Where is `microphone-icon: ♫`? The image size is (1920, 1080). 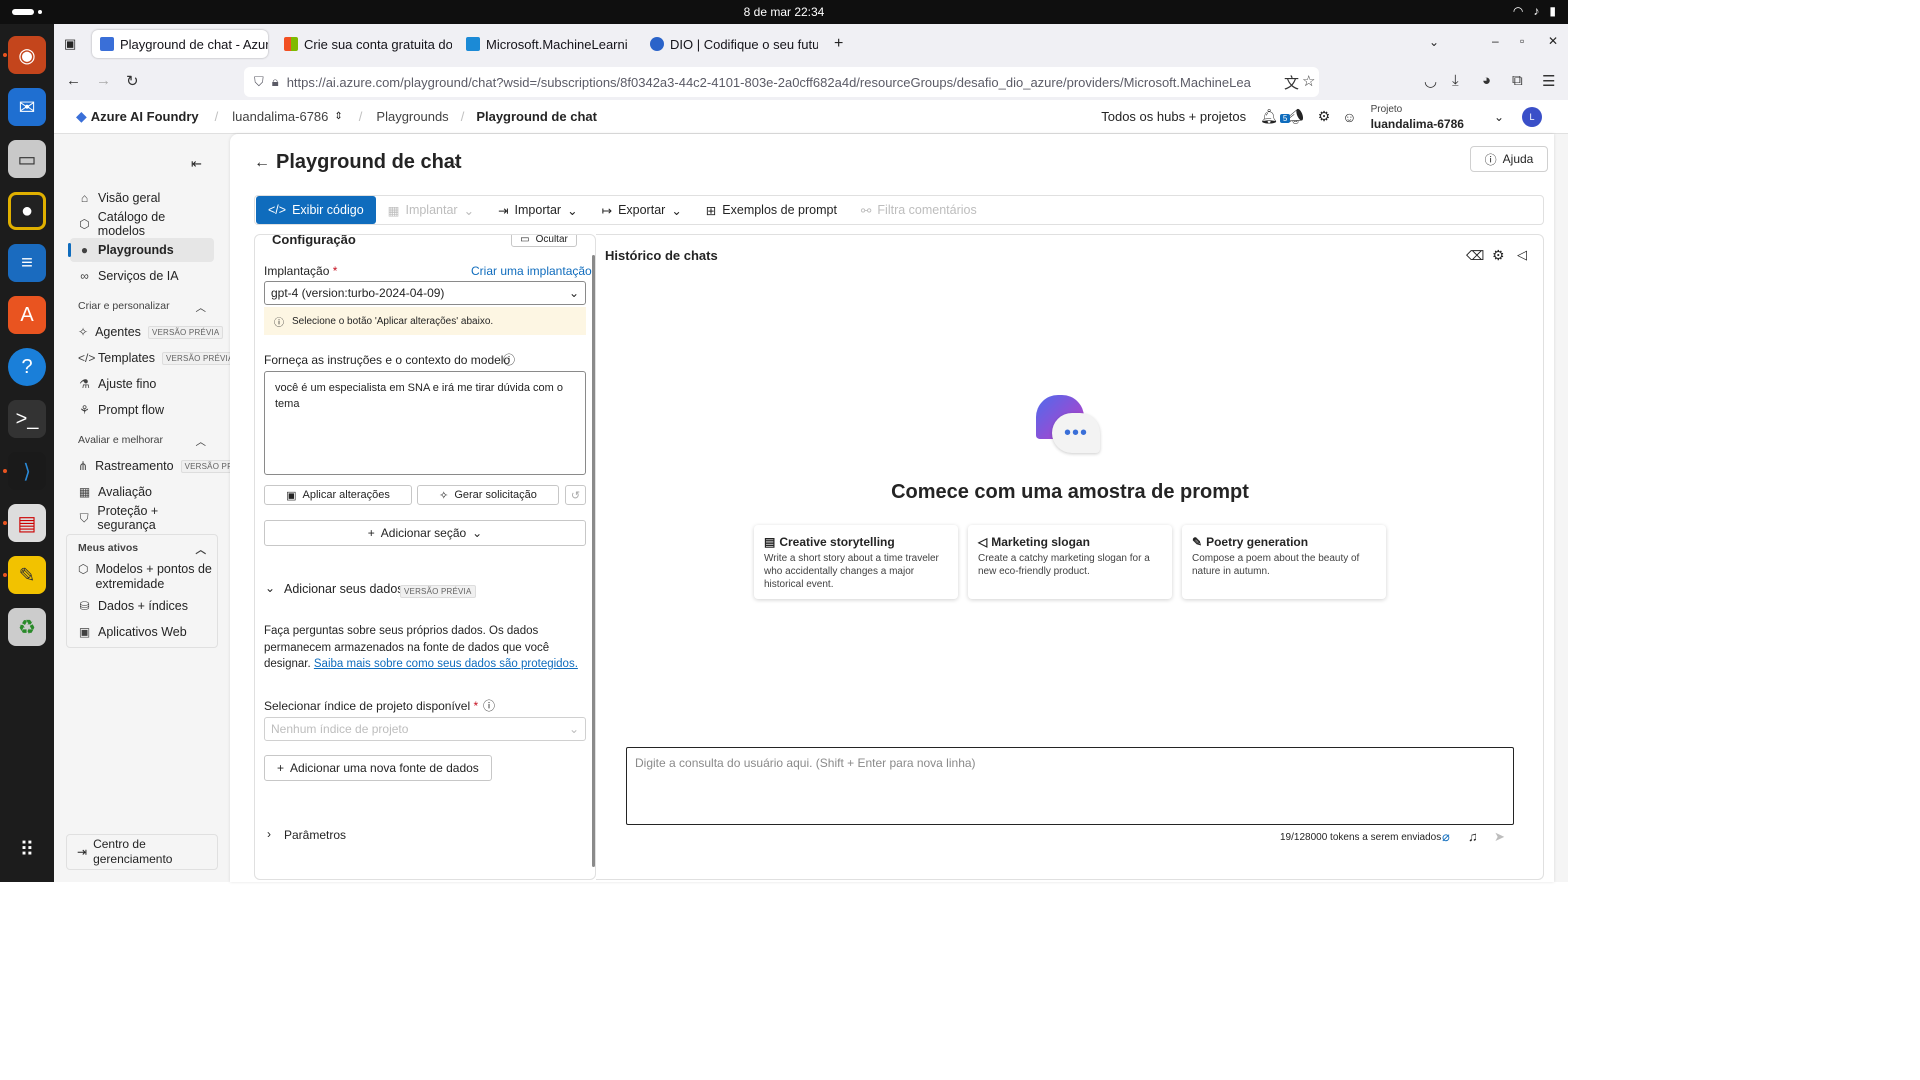
microphone-icon: ♫ is located at coordinates (1473, 836).